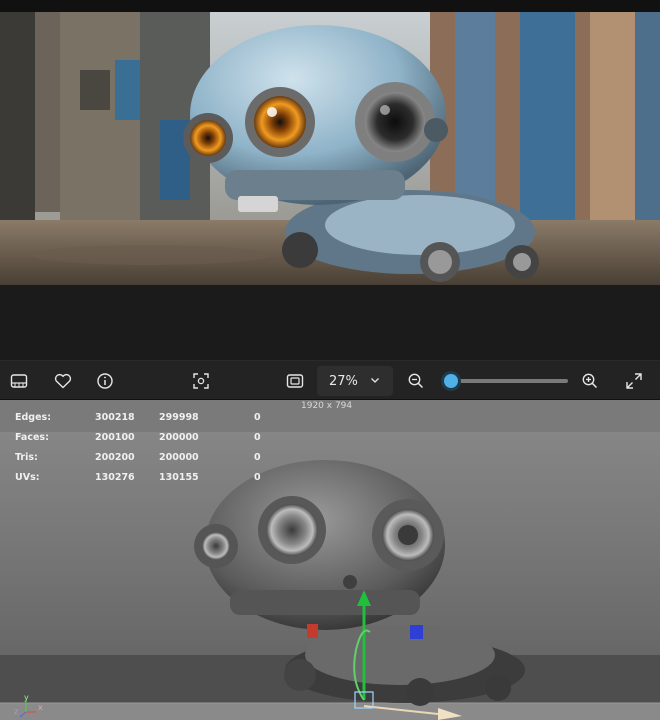 Image resolution: width=660 pixels, height=720 pixels. I want to click on fullscreen-icon, so click(634, 381).